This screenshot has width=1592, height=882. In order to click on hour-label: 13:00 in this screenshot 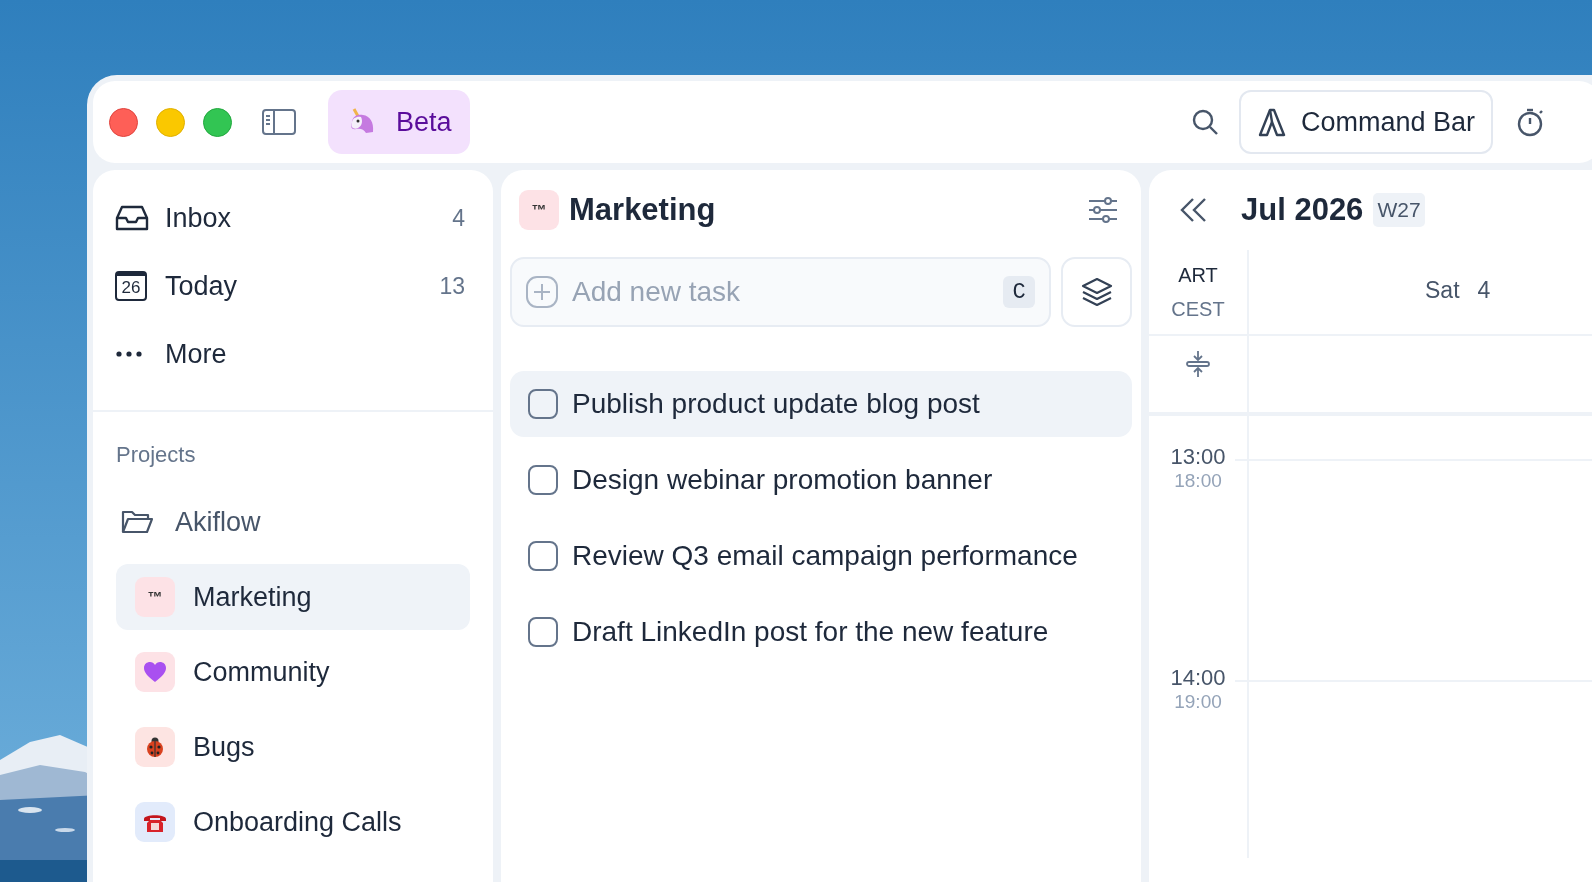, I will do `click(1198, 457)`.